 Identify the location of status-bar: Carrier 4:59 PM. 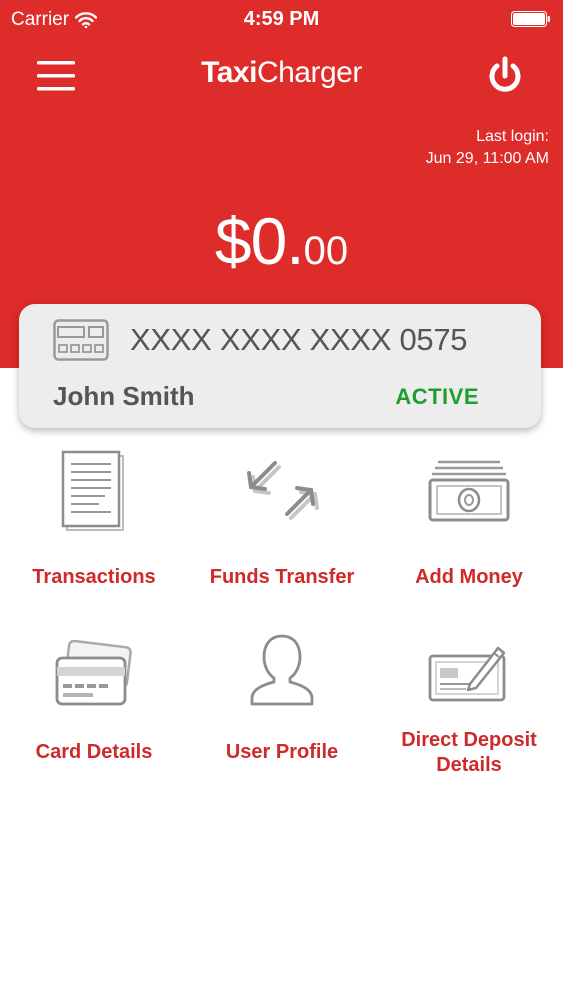
(281, 20).